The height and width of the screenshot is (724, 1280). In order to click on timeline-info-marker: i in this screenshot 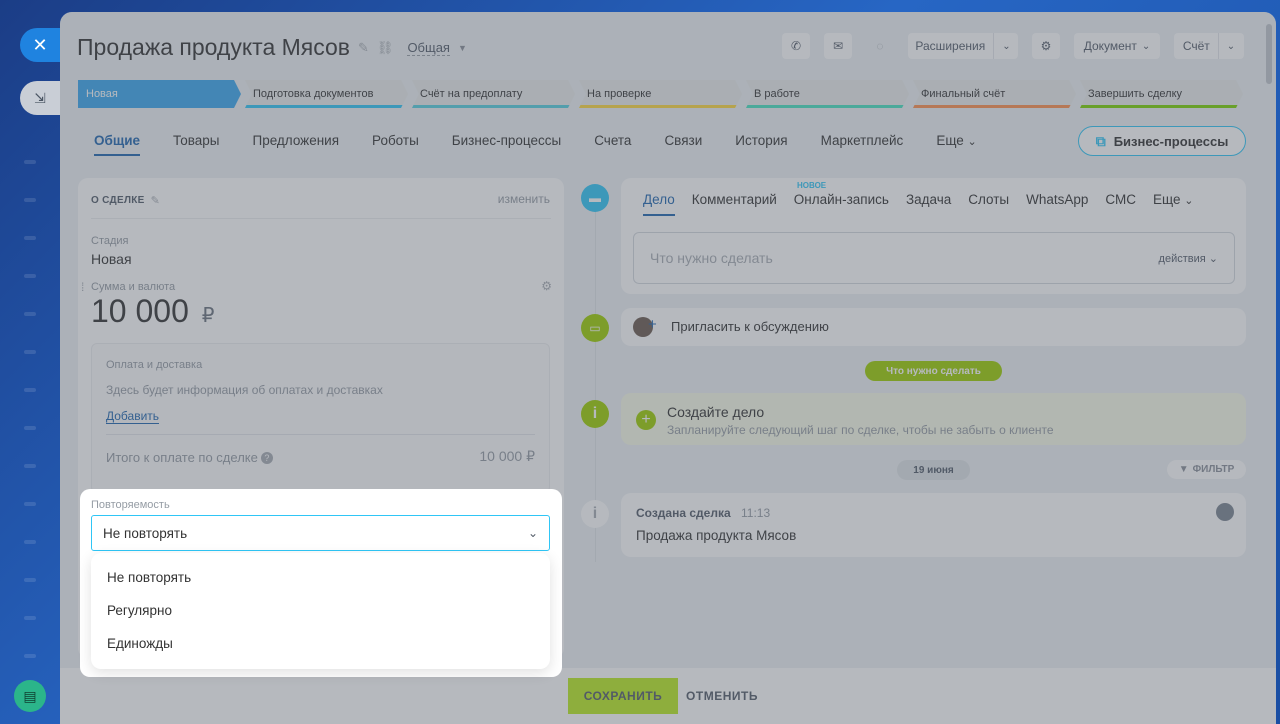, I will do `click(595, 414)`.